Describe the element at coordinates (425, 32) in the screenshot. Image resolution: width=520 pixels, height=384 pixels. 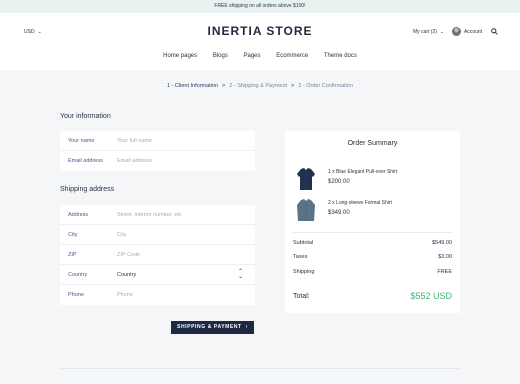
I see `cart-label: My cart (2)` at that location.